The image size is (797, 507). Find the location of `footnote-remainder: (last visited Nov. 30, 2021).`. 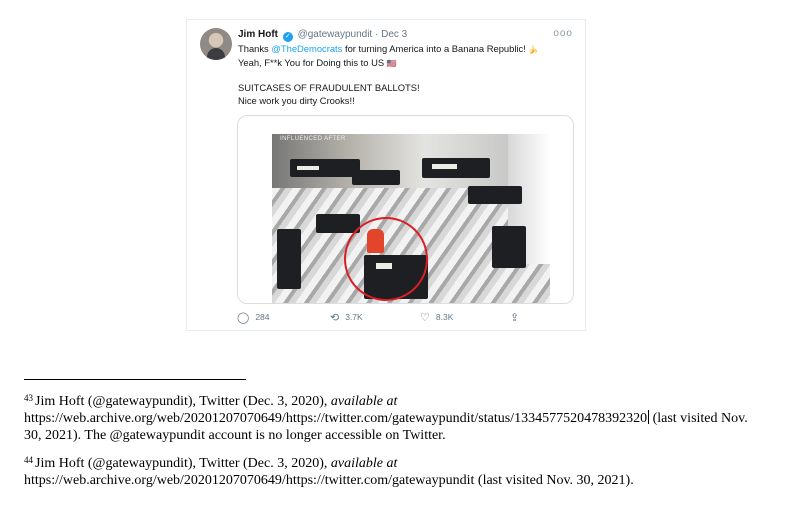

footnote-remainder: (last visited Nov. 30, 2021). is located at coordinates (554, 480).